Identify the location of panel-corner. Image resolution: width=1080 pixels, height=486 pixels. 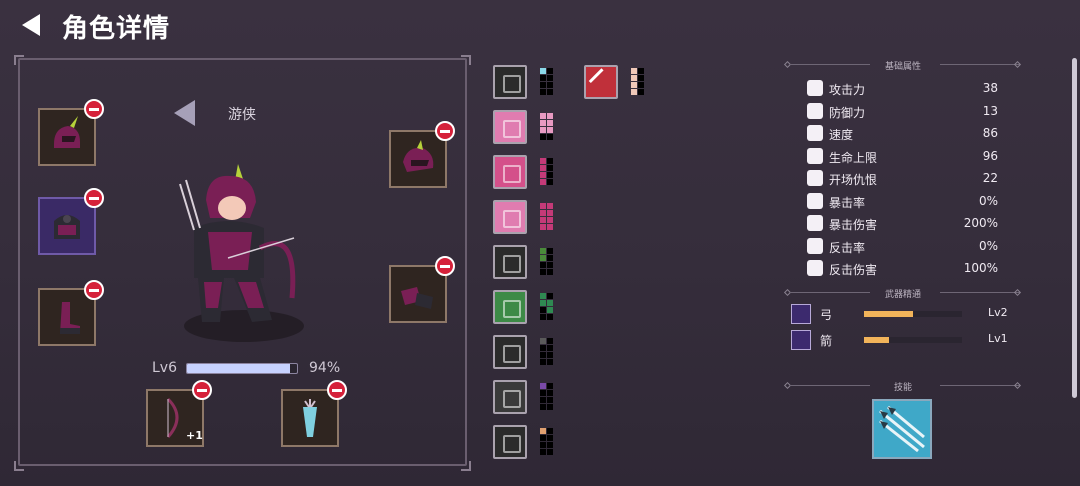
(466, 60).